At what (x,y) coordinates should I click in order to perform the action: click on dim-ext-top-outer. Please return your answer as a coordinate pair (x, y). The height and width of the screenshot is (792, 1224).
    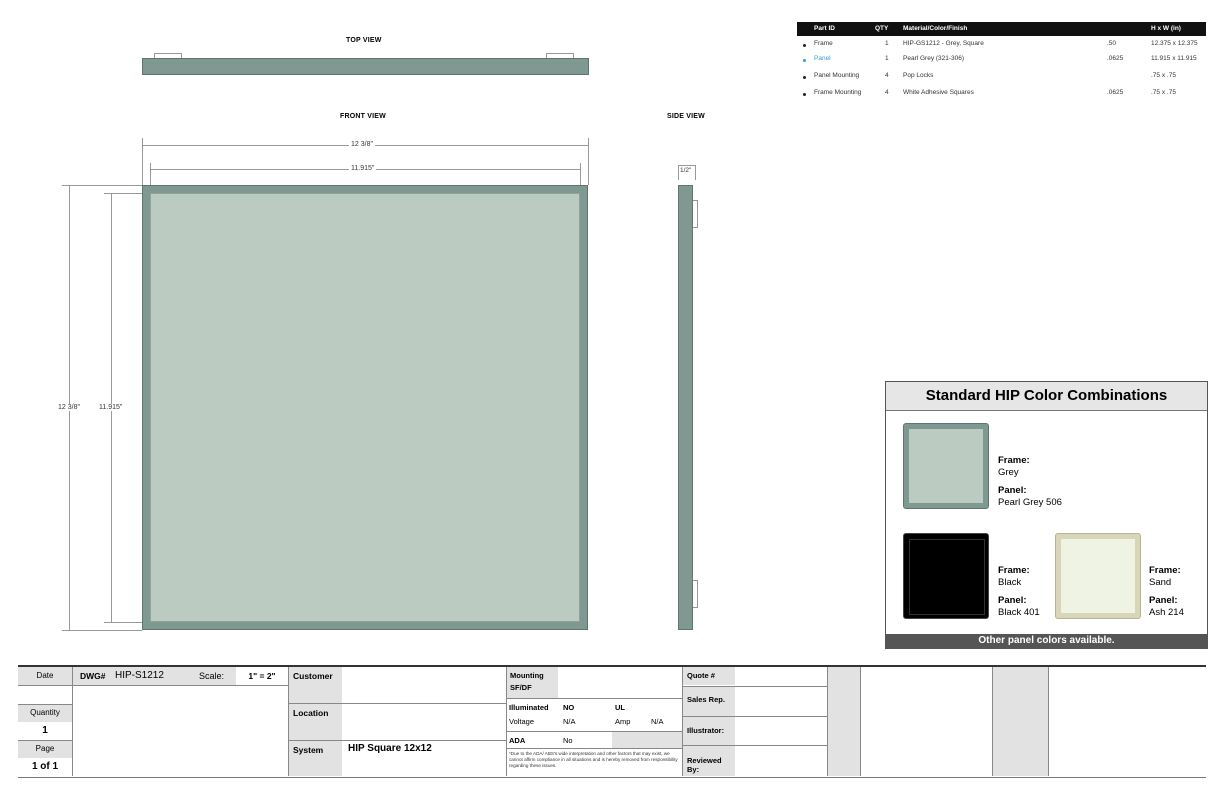
    Looking at the image, I should click on (102, 185).